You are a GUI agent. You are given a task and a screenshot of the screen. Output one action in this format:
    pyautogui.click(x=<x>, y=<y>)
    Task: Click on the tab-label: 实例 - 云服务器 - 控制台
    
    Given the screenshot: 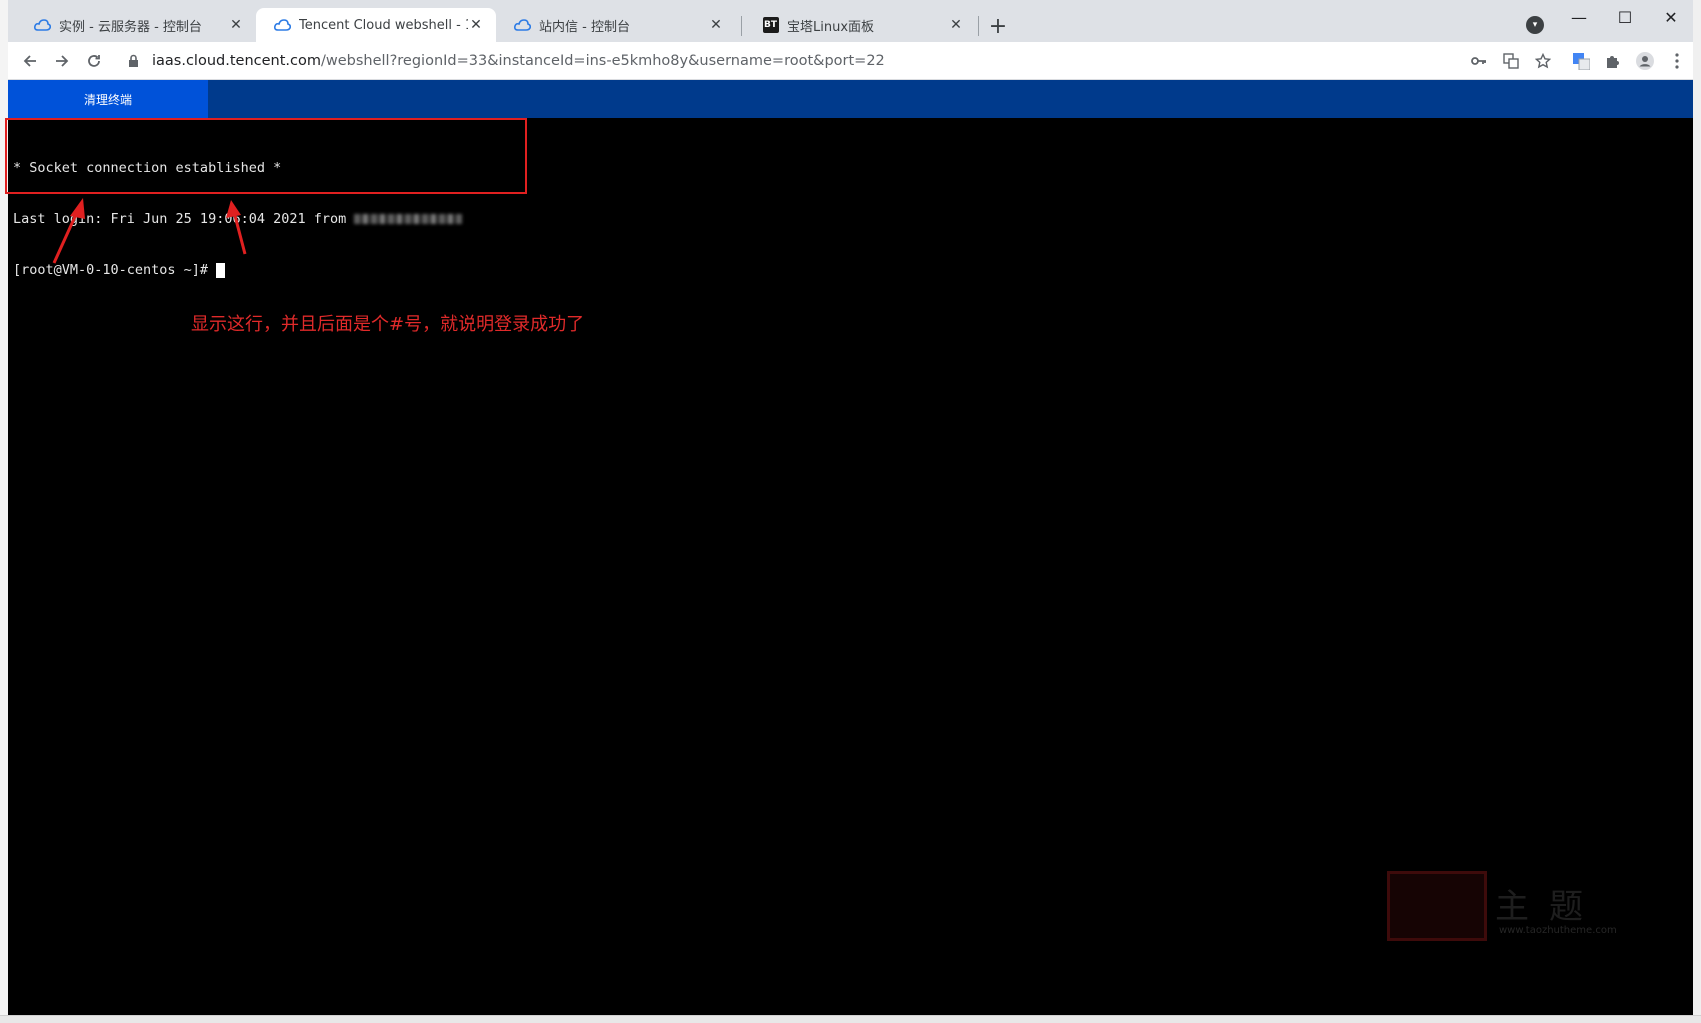 What is the action you would take?
    pyautogui.click(x=130, y=27)
    